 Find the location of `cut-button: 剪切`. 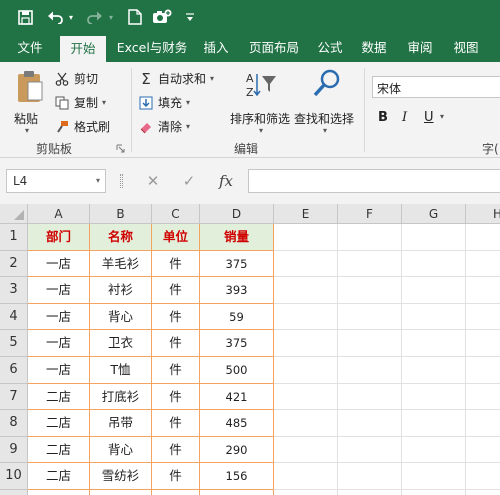

cut-button: 剪切 is located at coordinates (76, 78).